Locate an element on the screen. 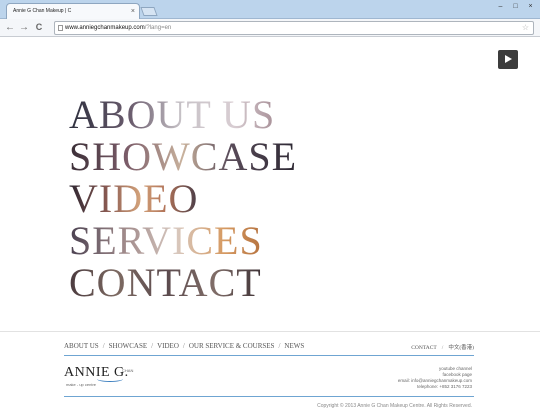  close-window-icon: × is located at coordinates (530, 7).